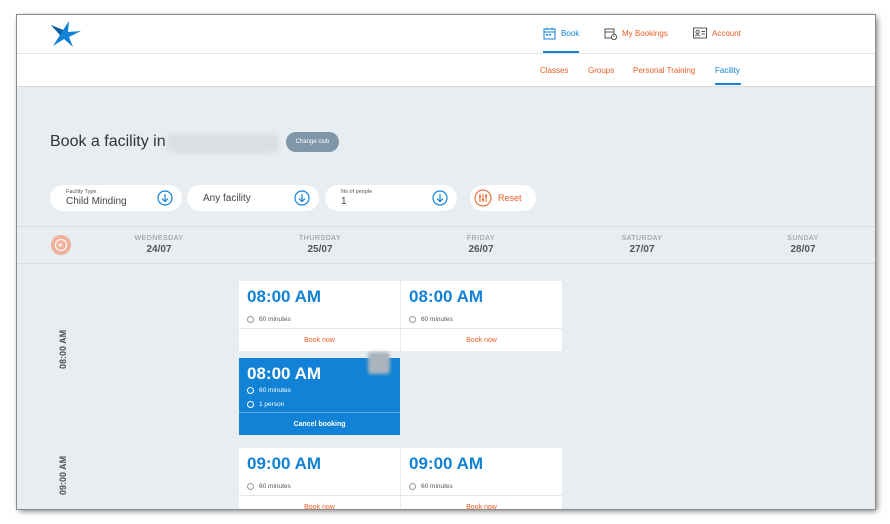 Image resolution: width=890 pixels, height=524 pixels. Describe the element at coordinates (446, 34) in the screenshot. I see `top-navbar: Book My Bookings Account` at that location.